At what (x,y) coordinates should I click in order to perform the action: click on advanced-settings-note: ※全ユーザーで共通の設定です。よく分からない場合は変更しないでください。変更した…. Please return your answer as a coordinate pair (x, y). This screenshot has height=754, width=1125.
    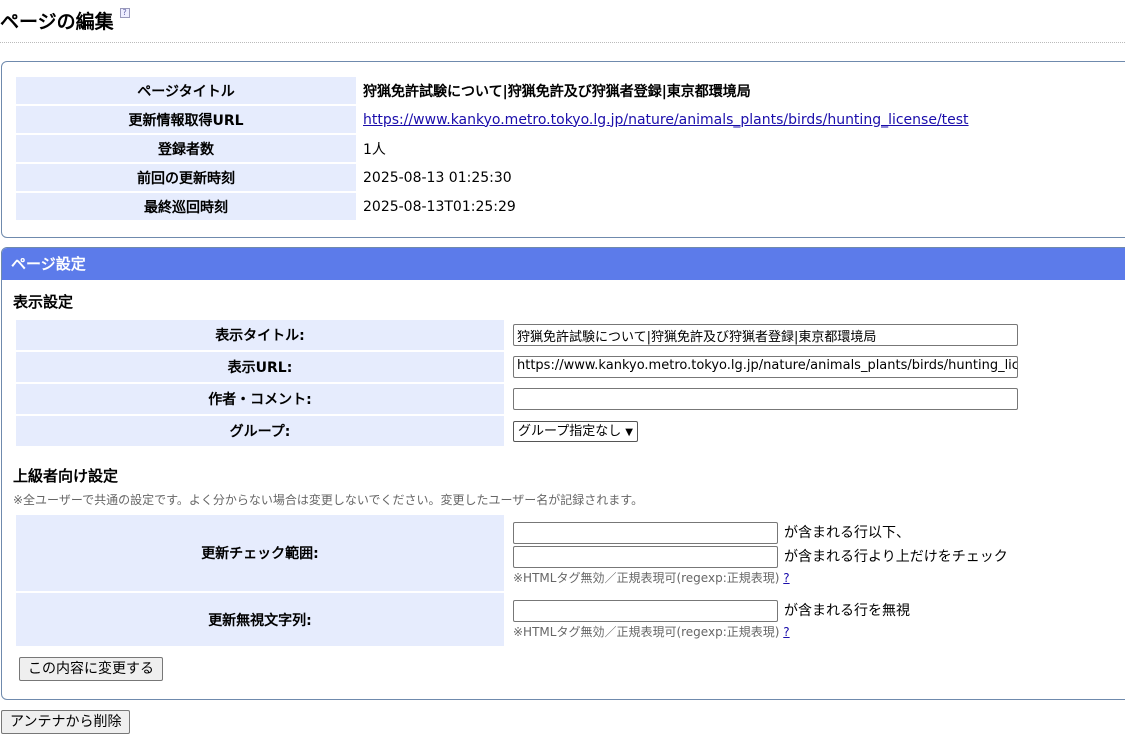
    Looking at the image, I should click on (328, 500).